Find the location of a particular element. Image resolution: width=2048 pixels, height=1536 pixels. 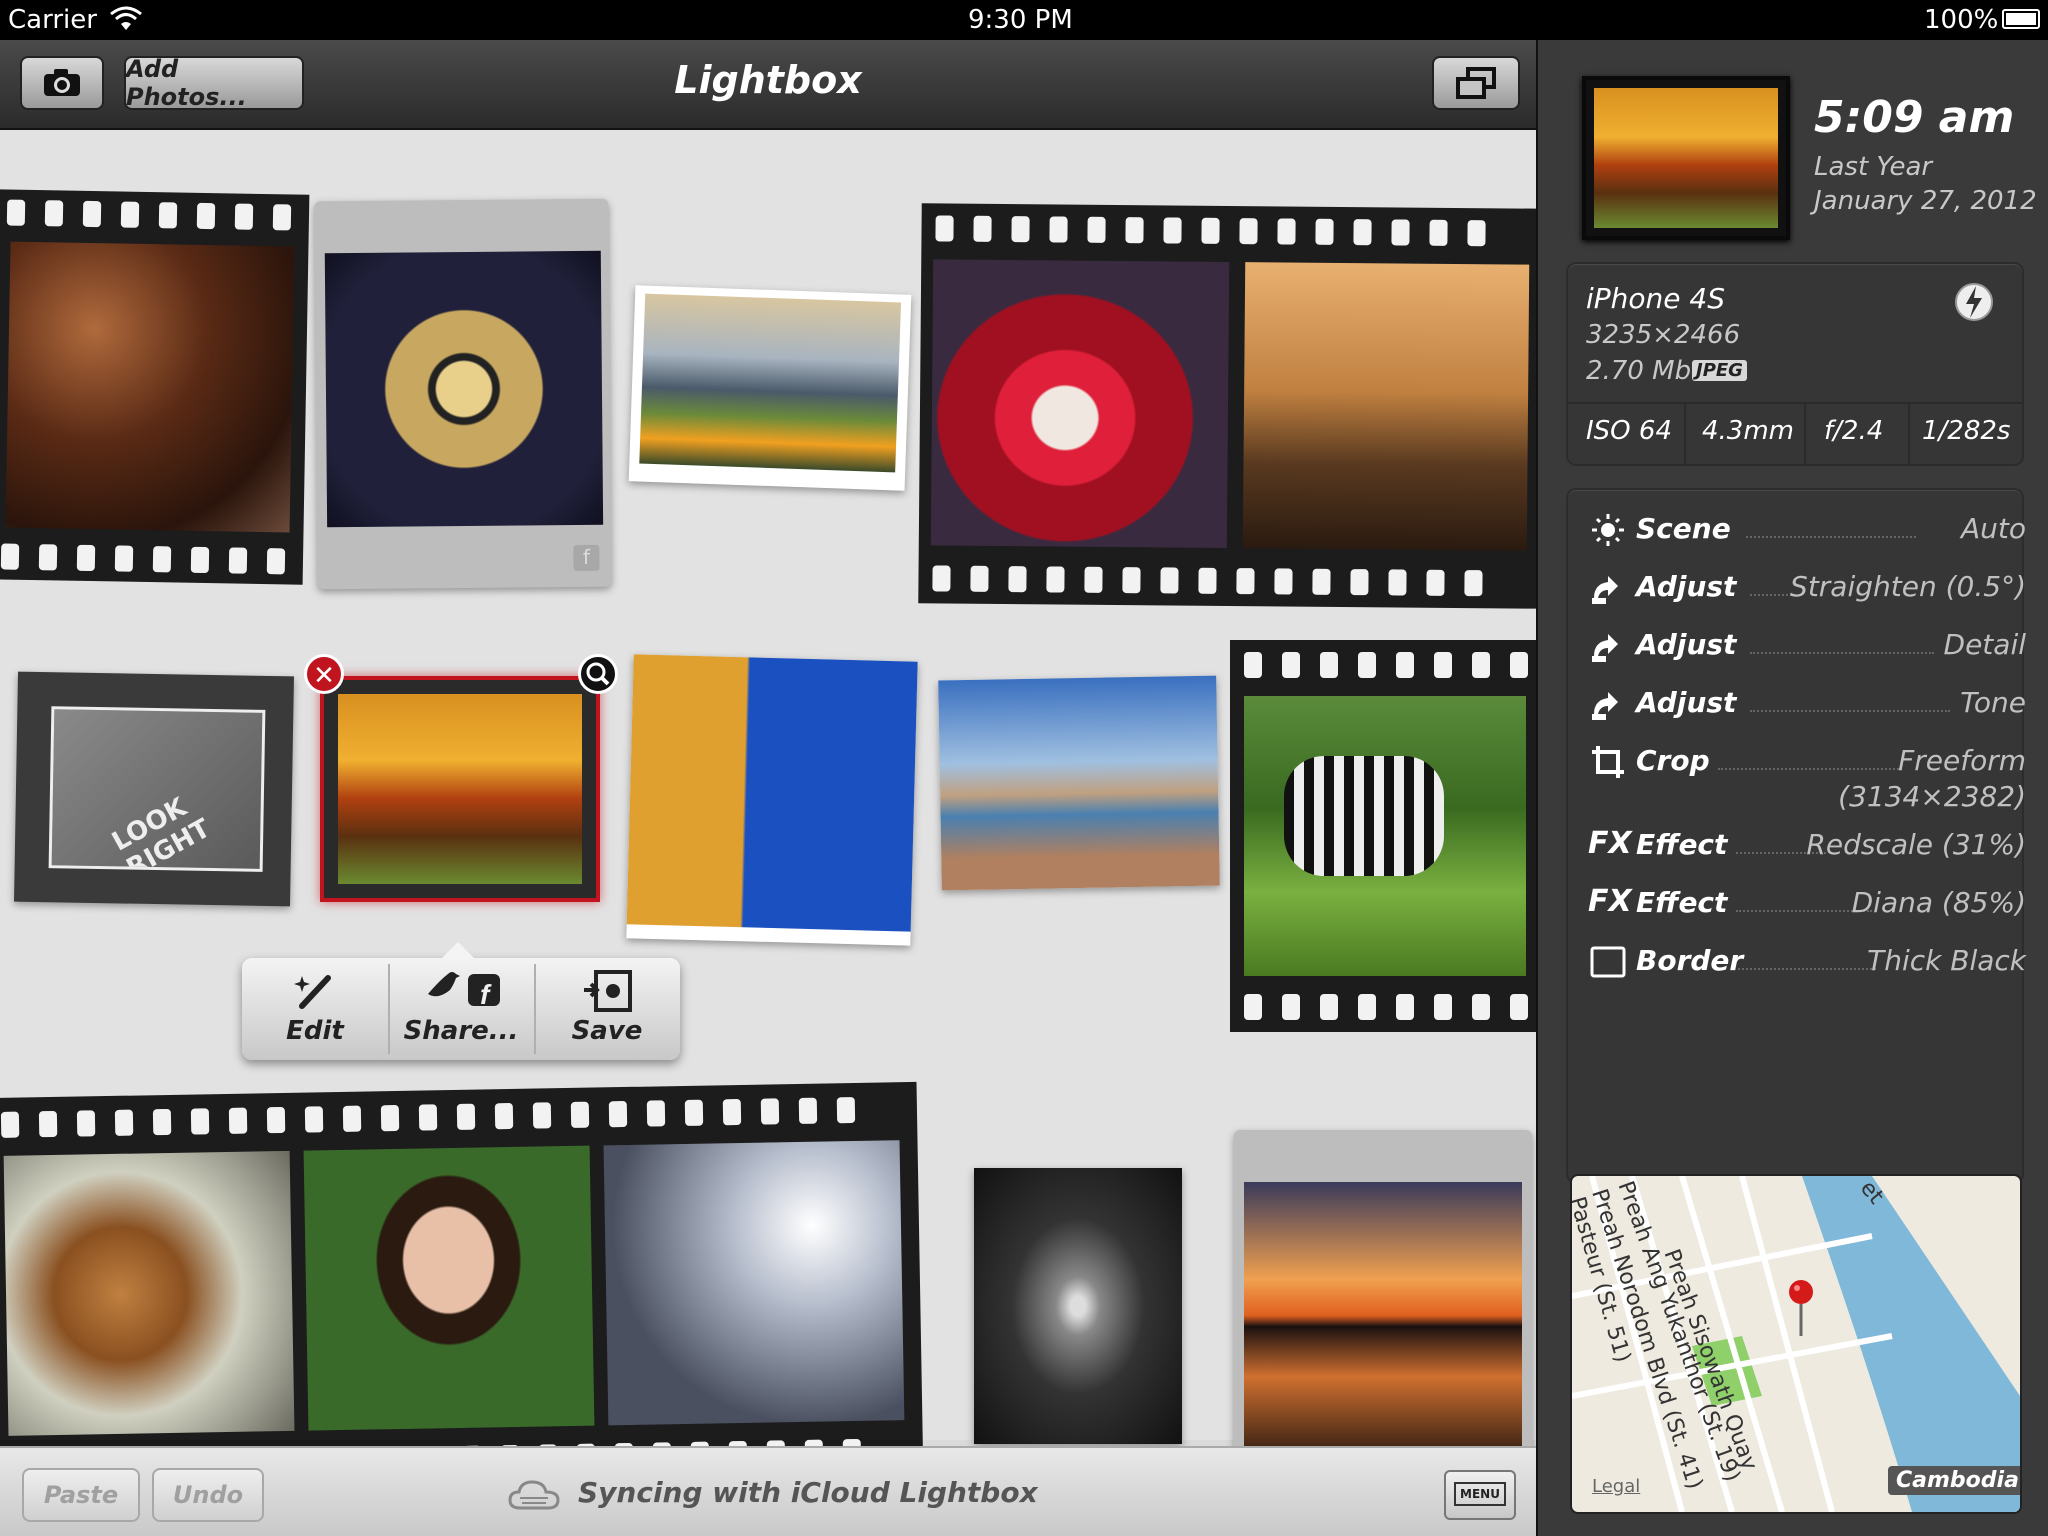

save-button: Save is located at coordinates (607, 1009).